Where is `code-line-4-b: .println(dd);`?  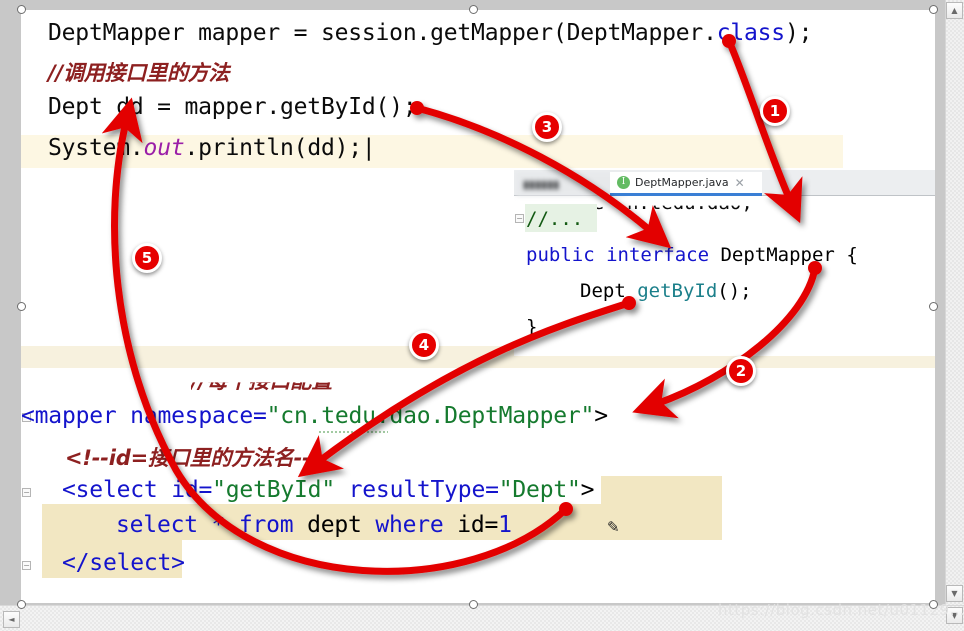
code-line-4-b: .println(dd); is located at coordinates (273, 148).